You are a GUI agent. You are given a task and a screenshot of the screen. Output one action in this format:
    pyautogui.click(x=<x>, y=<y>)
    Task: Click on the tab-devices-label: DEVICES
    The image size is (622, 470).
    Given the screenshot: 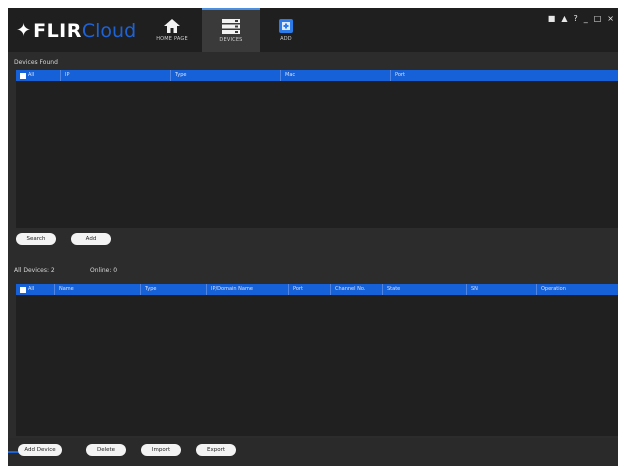 What is the action you would take?
    pyautogui.click(x=231, y=40)
    